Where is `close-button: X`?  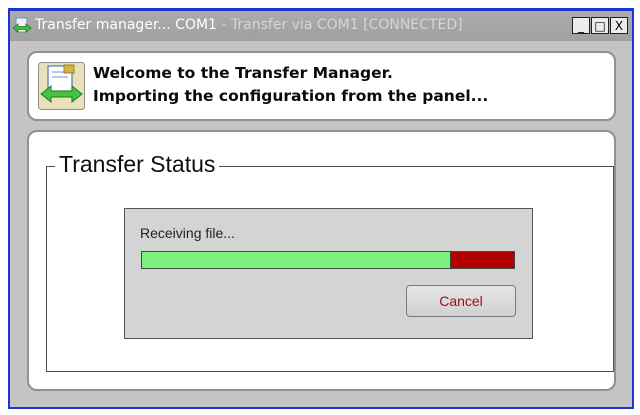 close-button: X is located at coordinates (619, 25).